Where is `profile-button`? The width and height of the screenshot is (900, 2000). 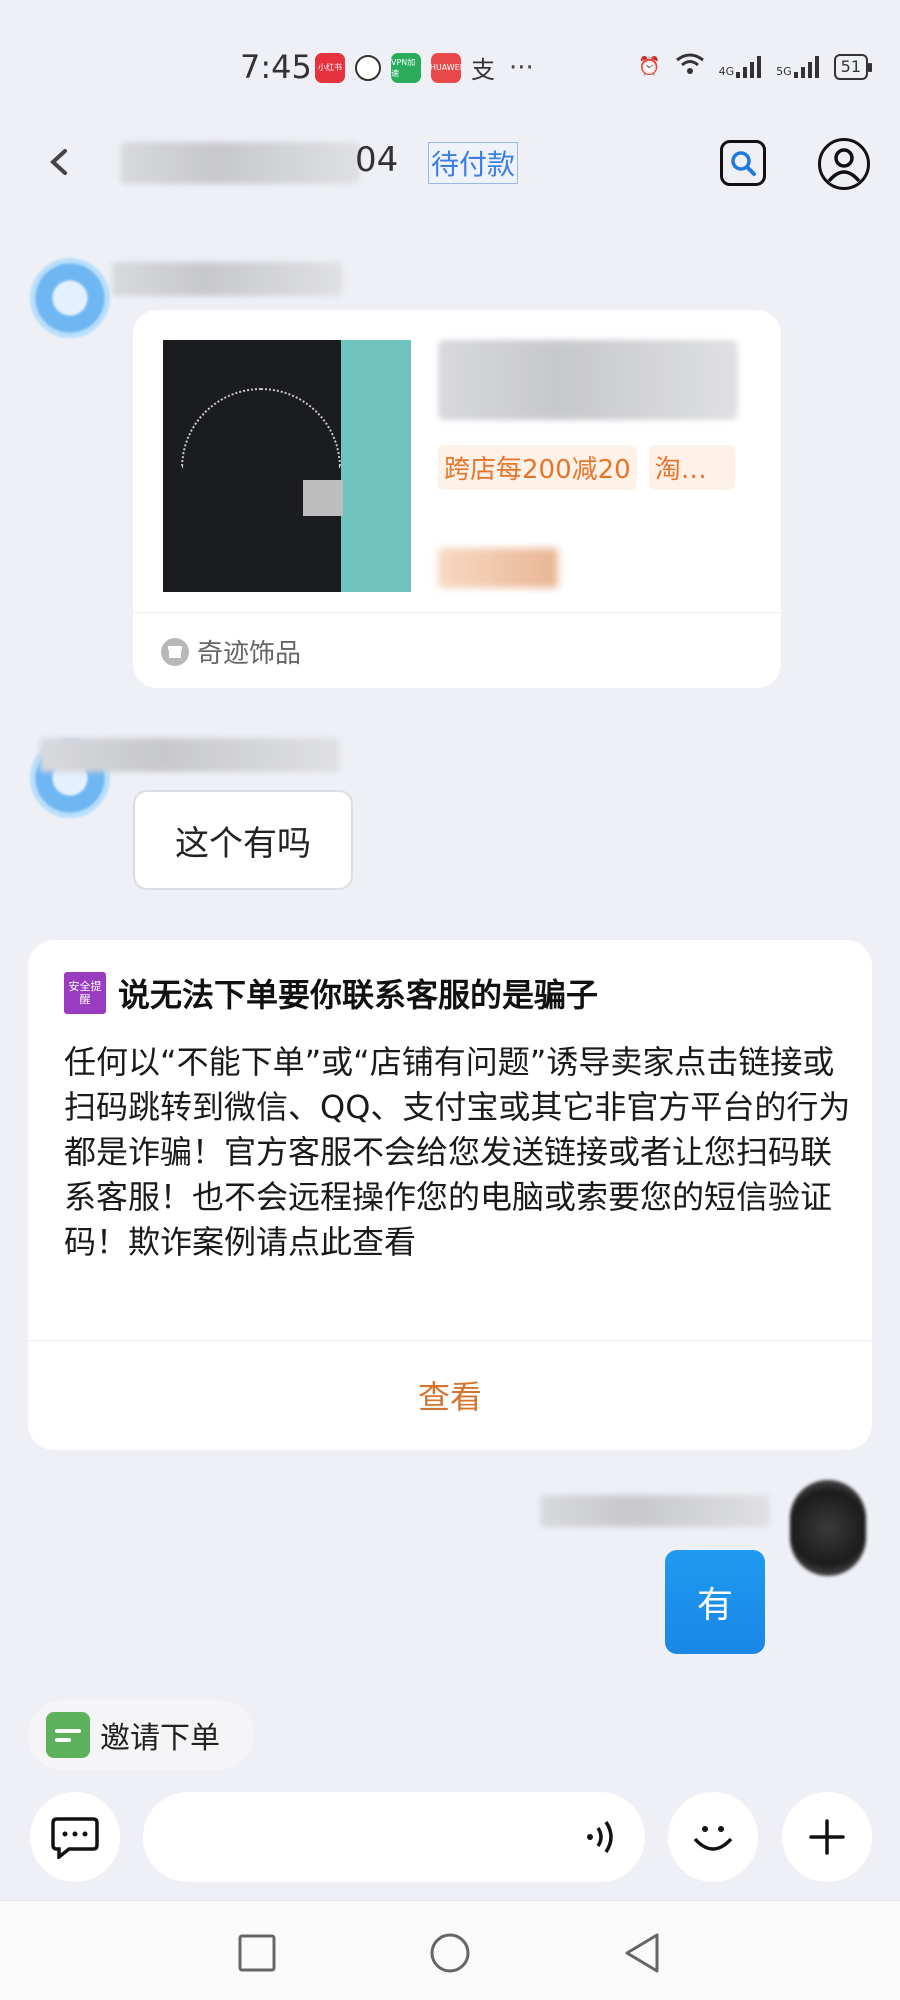 profile-button is located at coordinates (844, 164).